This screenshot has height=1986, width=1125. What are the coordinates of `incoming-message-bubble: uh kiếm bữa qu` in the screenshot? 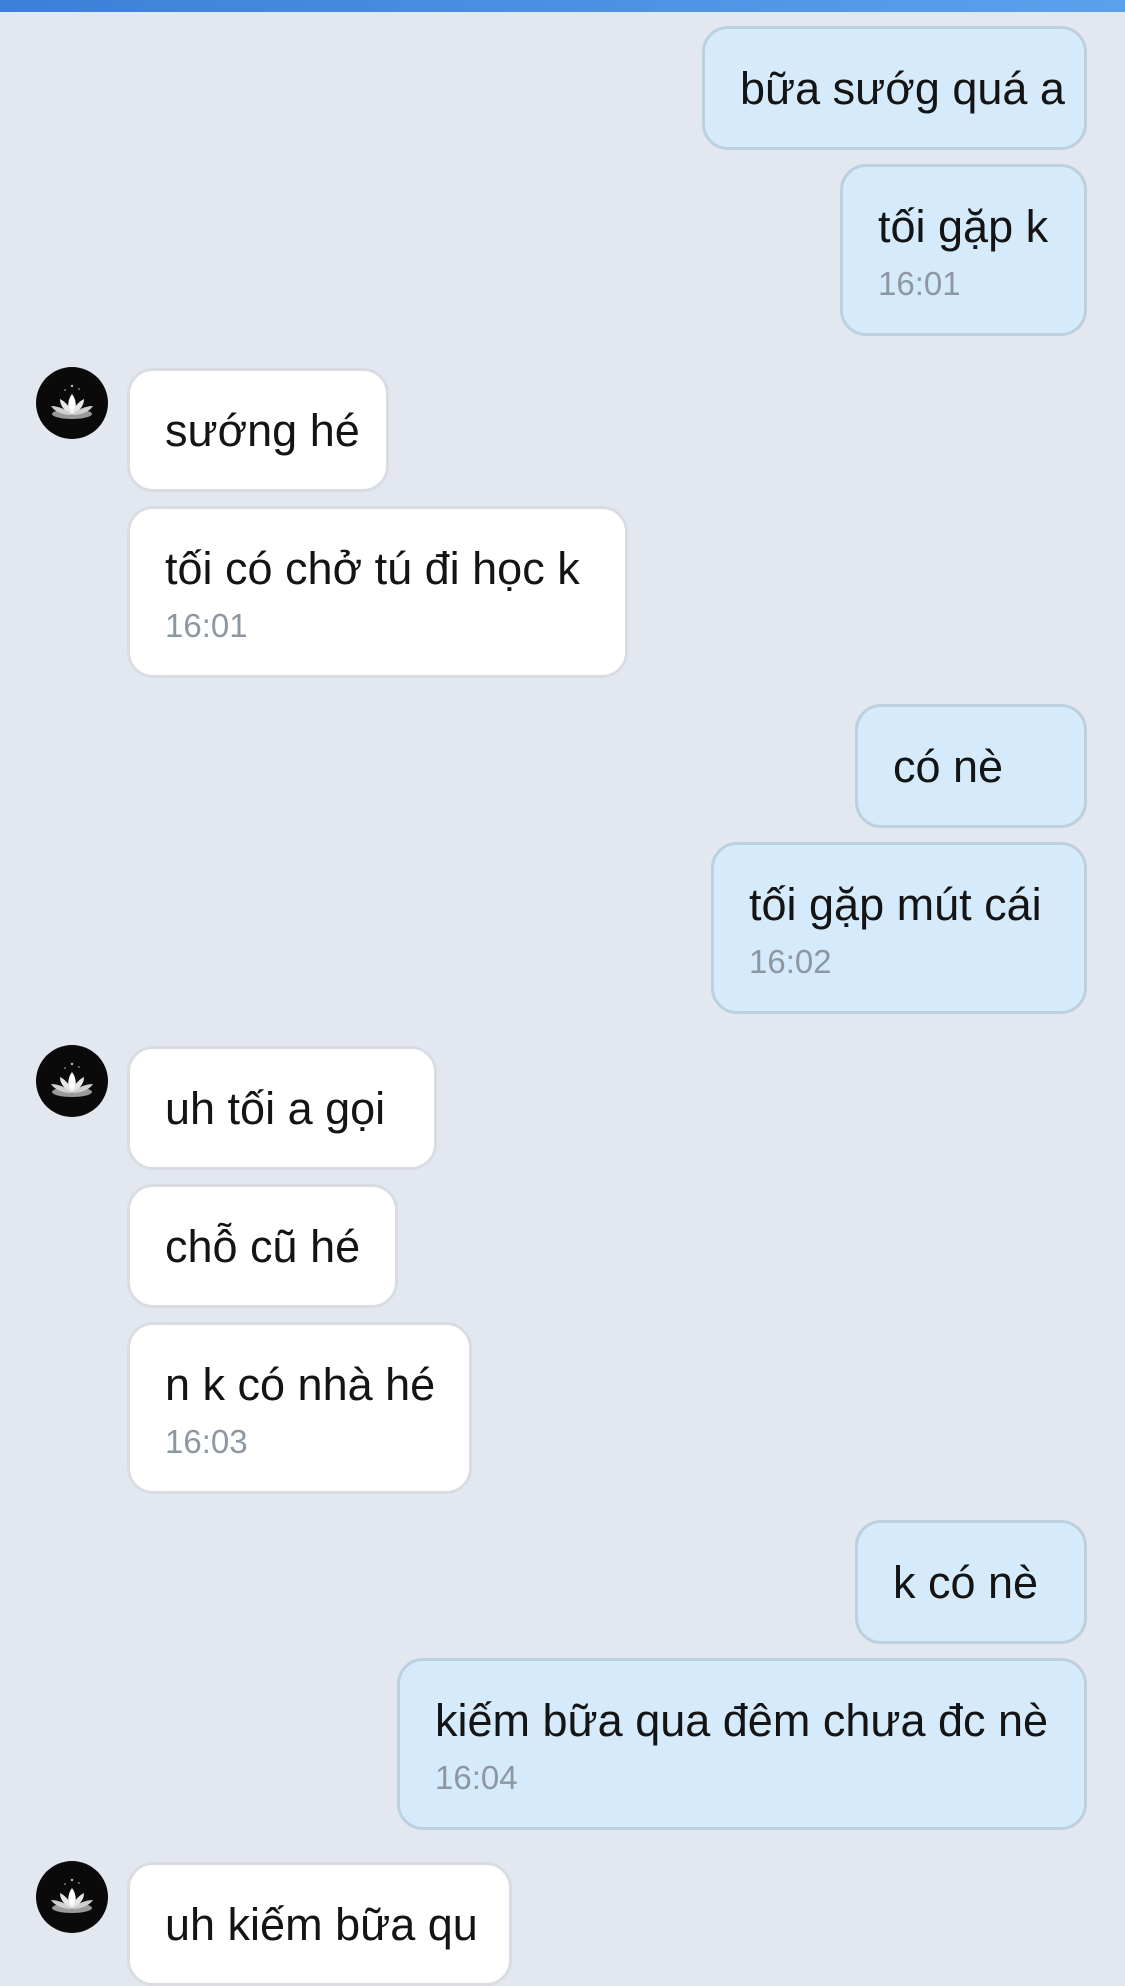 It's located at (319, 1924).